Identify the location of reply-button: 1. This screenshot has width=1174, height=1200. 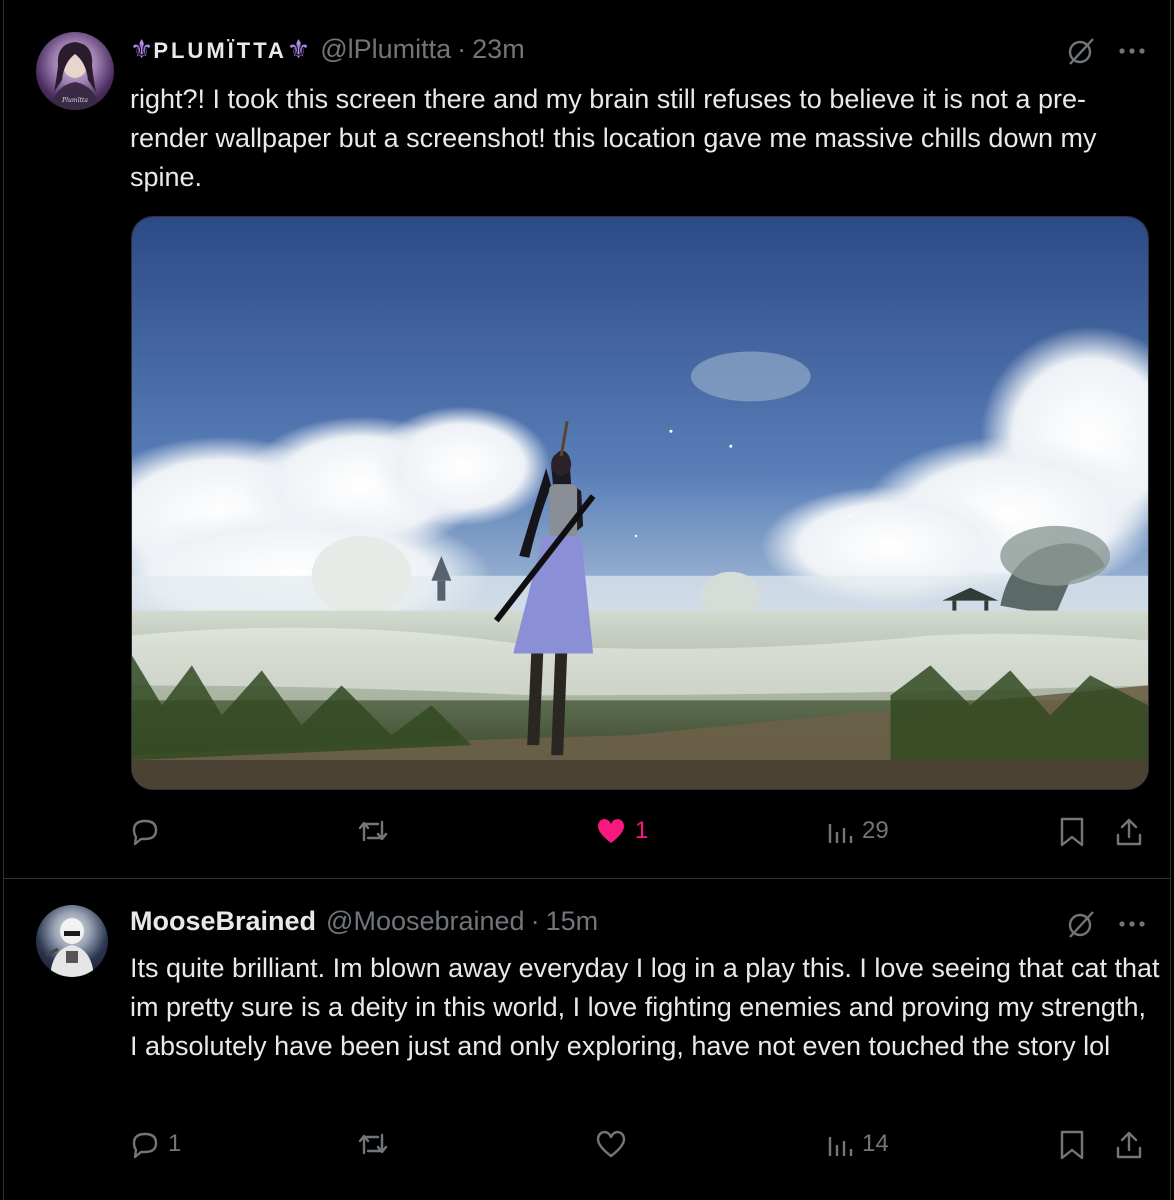
(155, 1144).